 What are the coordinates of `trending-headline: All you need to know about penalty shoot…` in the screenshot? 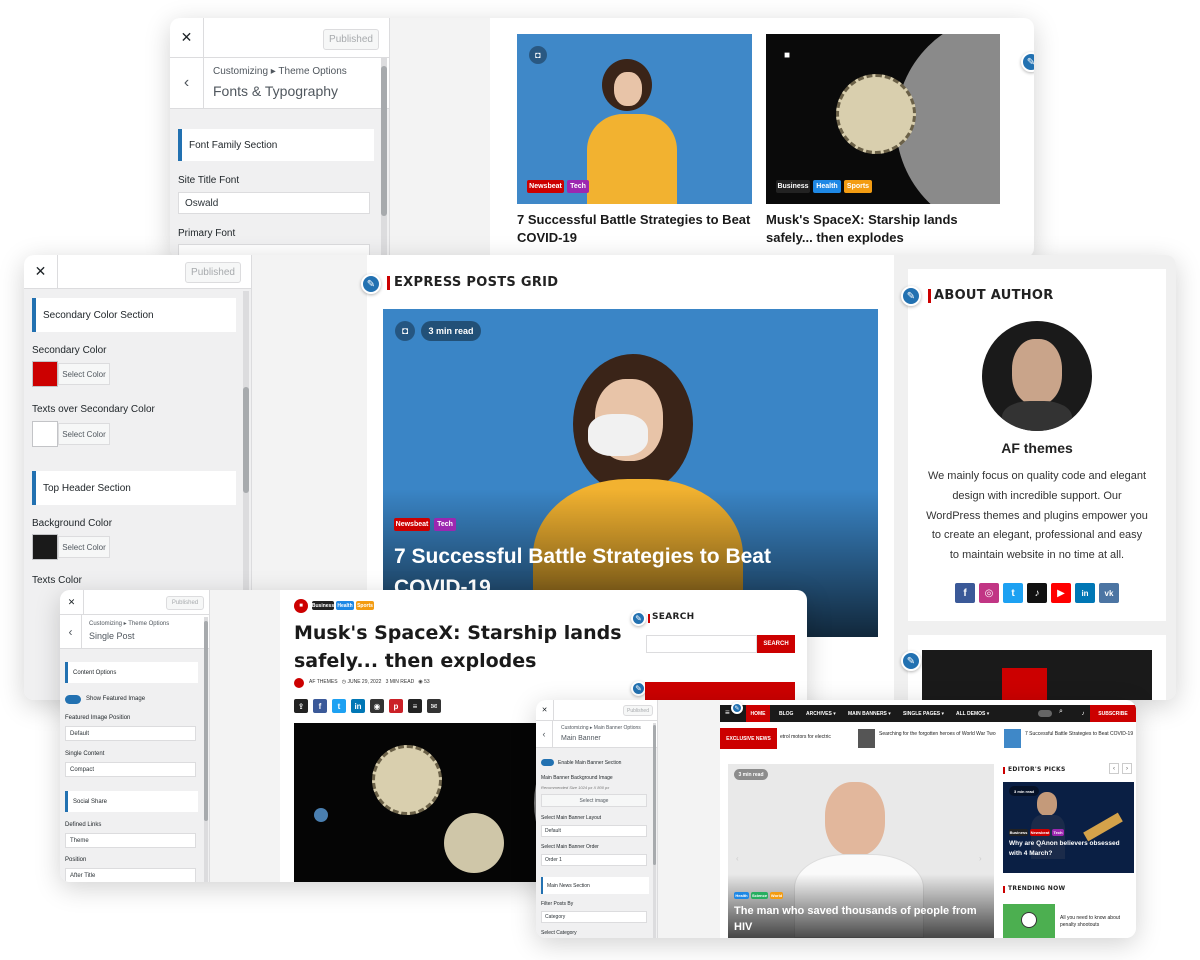 It's located at (1097, 922).